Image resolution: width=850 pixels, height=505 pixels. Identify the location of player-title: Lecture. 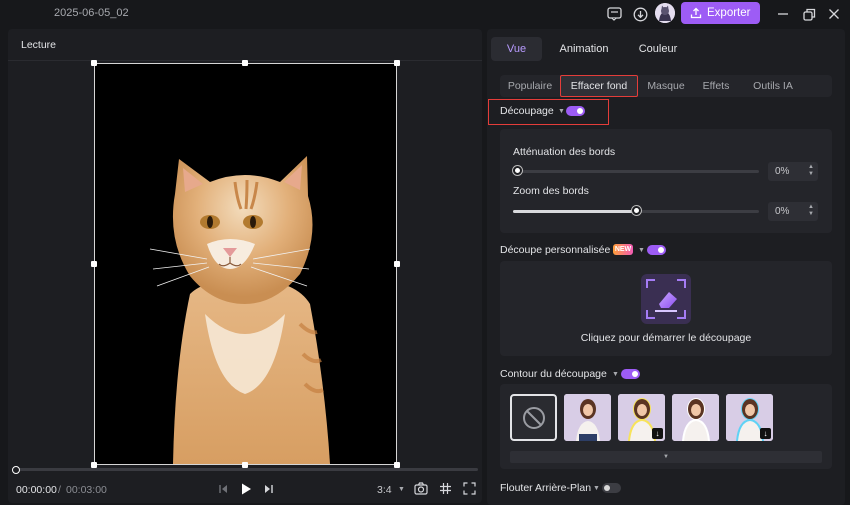
(39, 45).